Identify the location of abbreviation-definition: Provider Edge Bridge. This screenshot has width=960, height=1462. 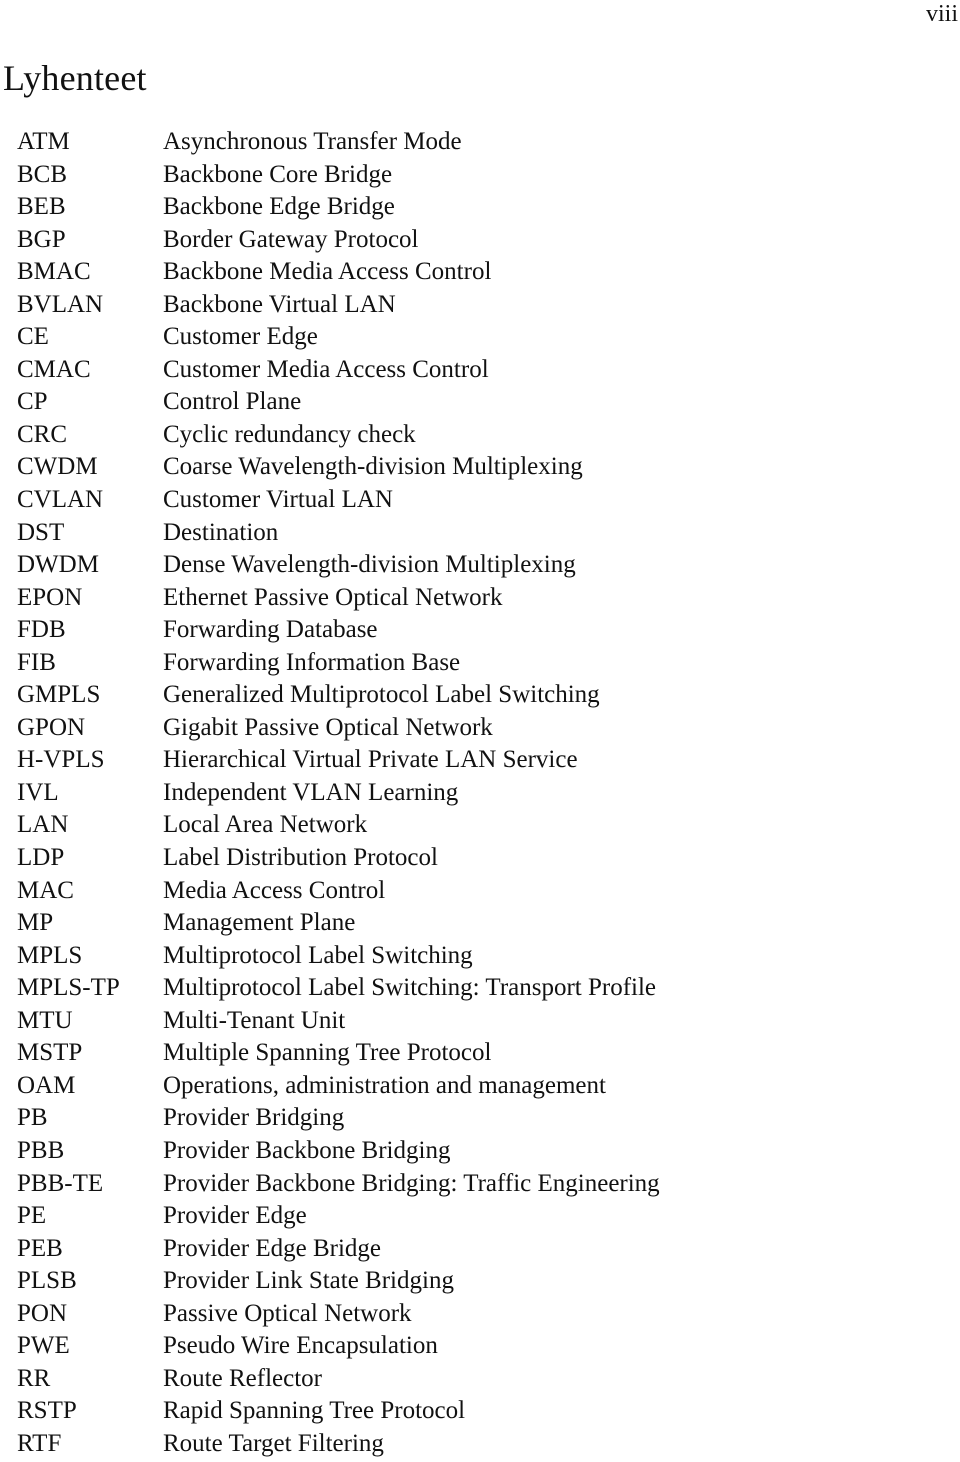
(272, 1248).